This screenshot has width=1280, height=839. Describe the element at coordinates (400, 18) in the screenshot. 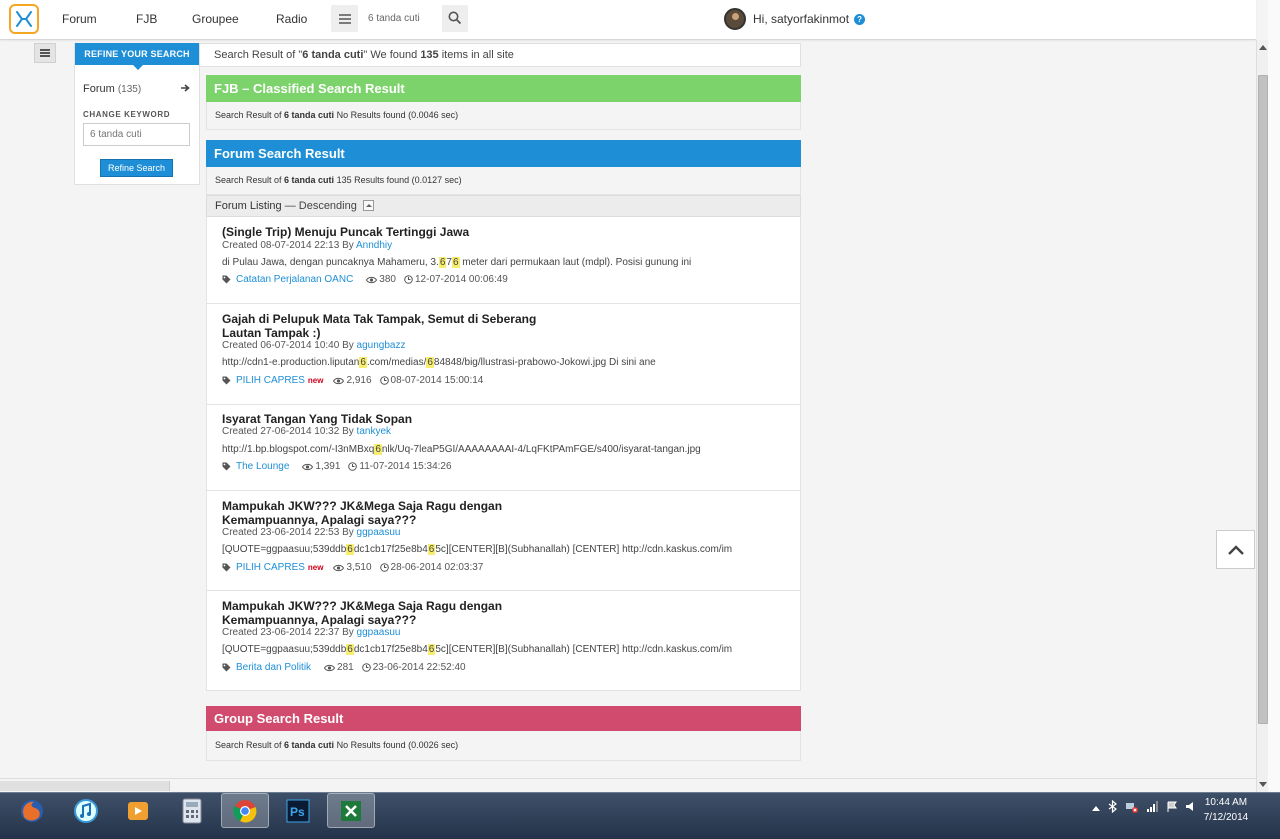

I see `search-input` at that location.